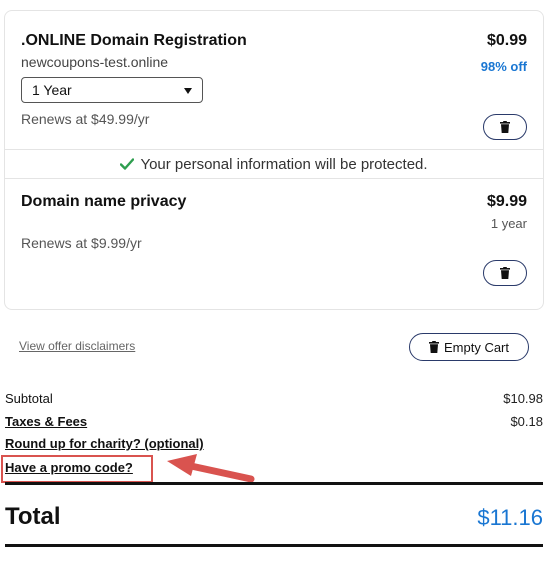 This screenshot has height=561, width=555. What do you see at coordinates (29, 398) in the screenshot?
I see `subtotal-label: Subtotal` at bounding box center [29, 398].